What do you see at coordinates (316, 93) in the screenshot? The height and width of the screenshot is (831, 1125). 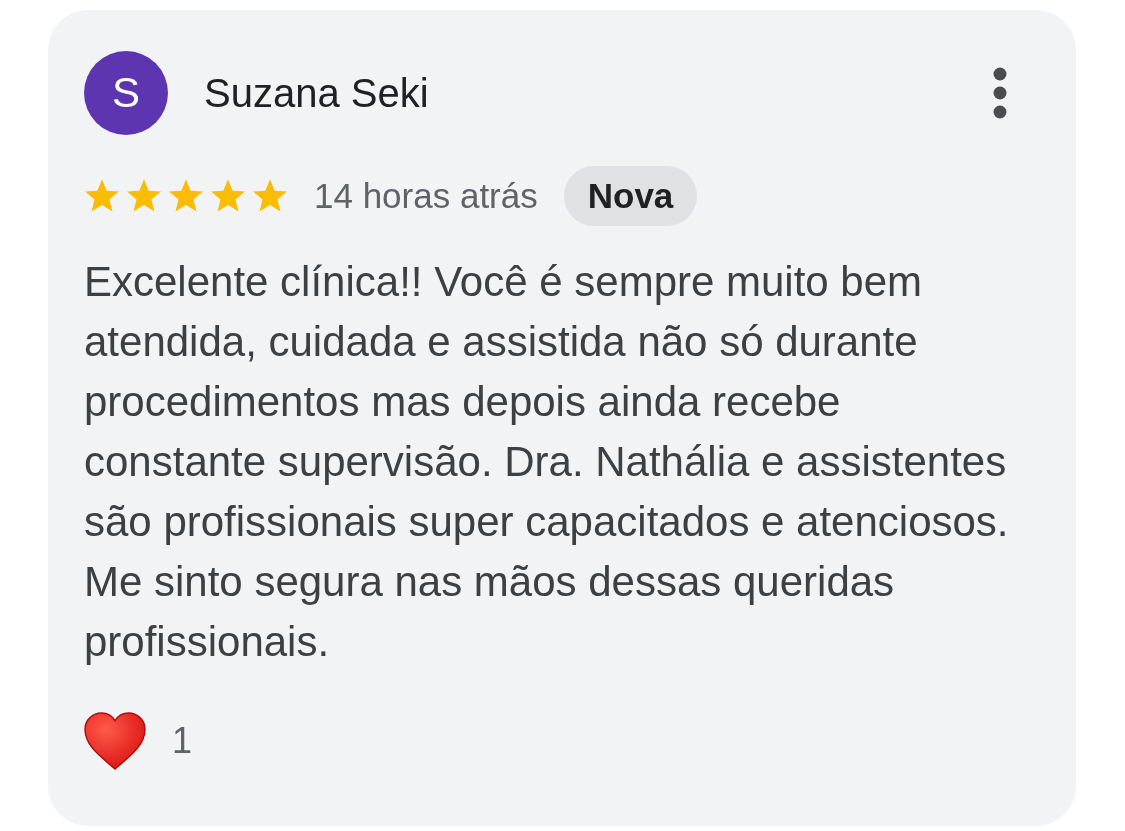 I see `author-name: Suzana Seki` at bounding box center [316, 93].